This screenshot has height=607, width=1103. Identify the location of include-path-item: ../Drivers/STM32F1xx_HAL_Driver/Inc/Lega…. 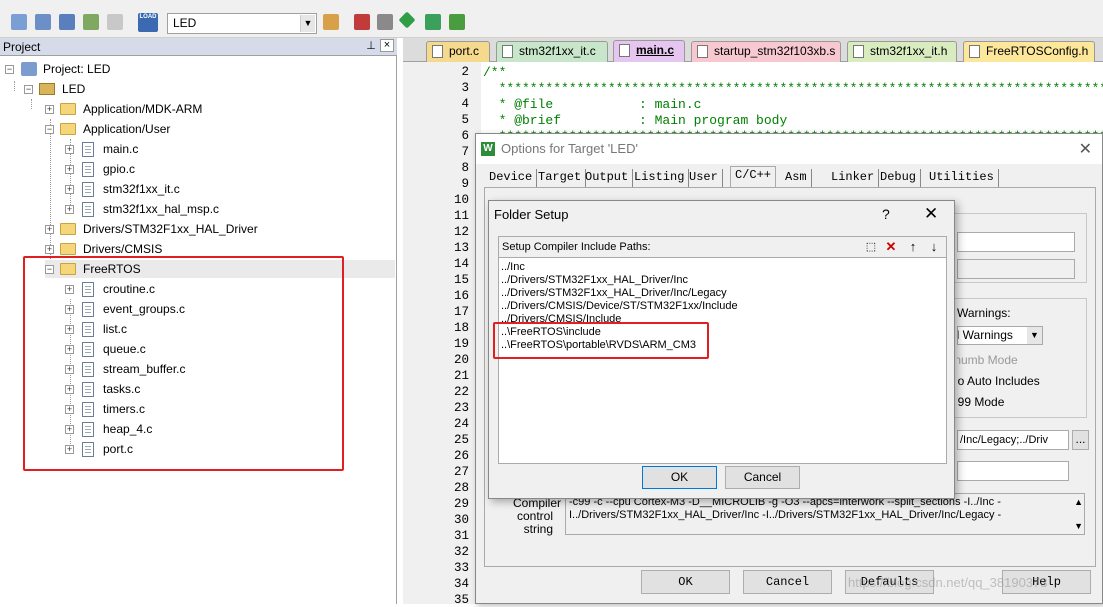
(614, 293).